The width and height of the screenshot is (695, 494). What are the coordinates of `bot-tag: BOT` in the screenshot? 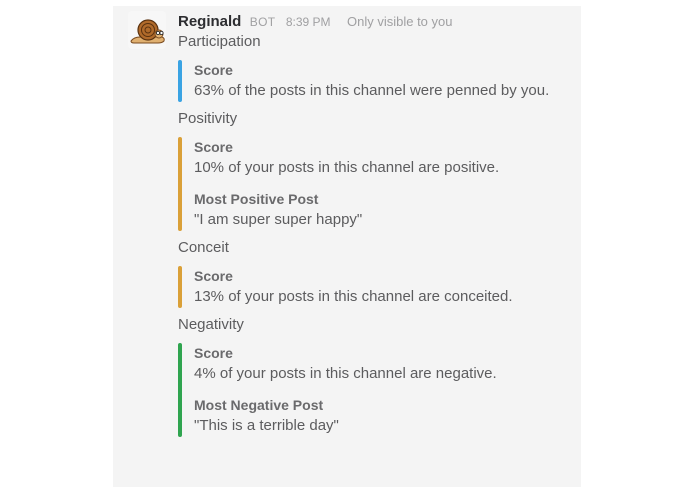 It's located at (262, 22).